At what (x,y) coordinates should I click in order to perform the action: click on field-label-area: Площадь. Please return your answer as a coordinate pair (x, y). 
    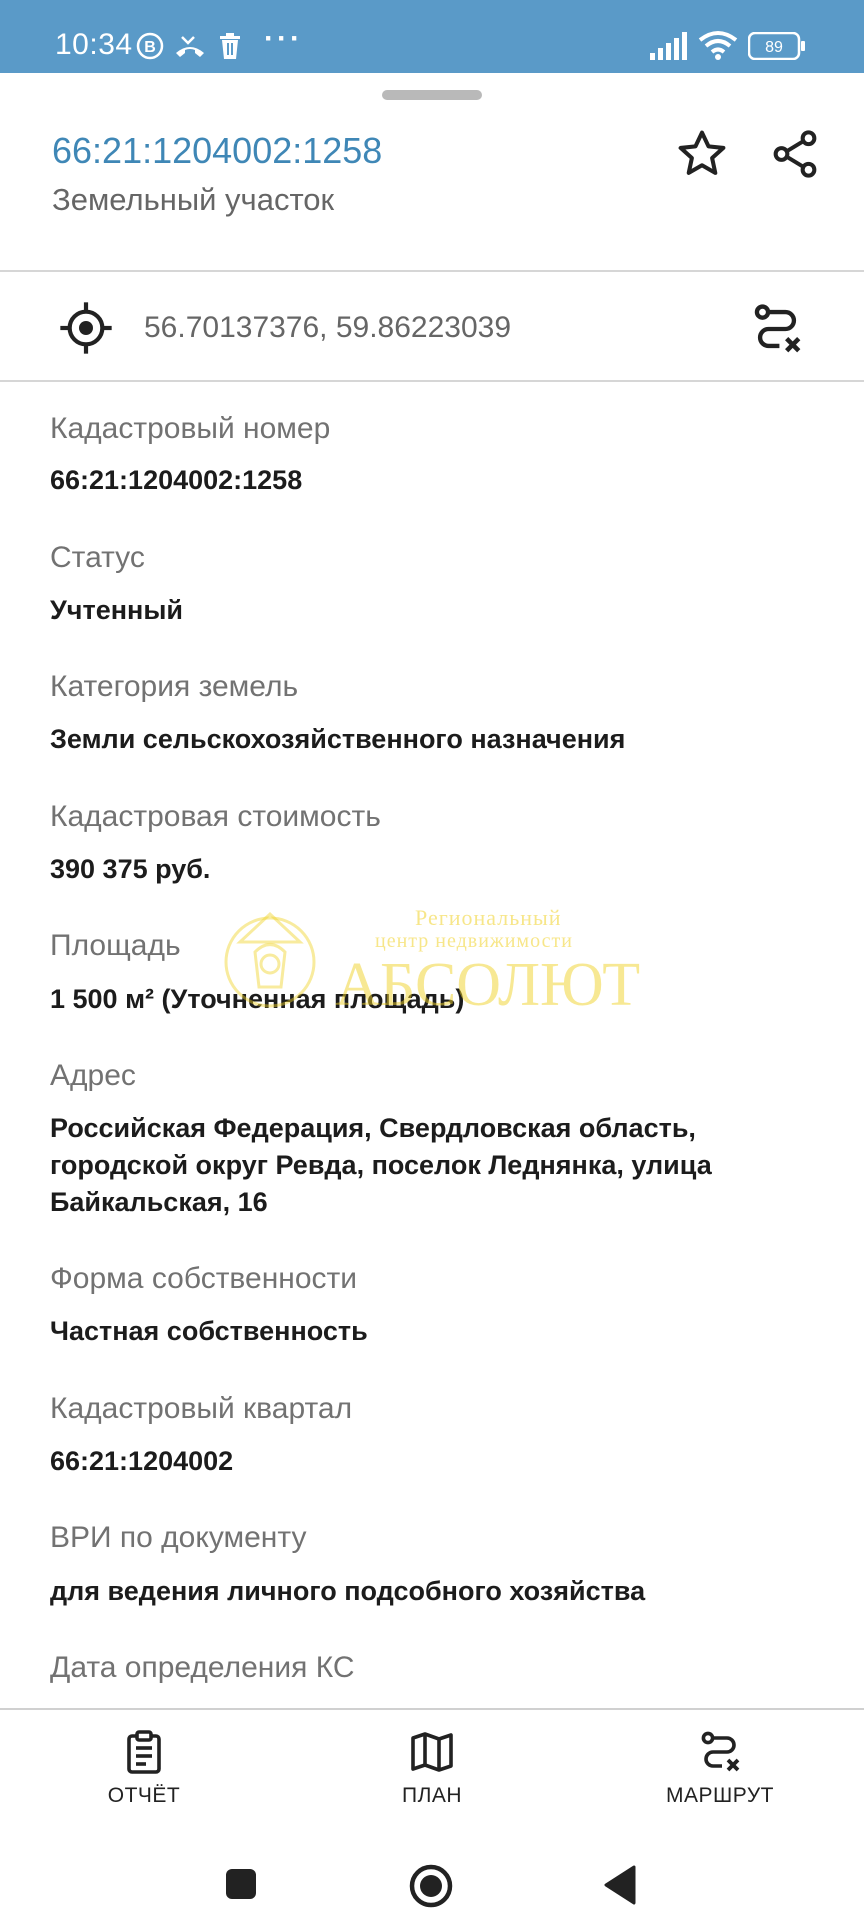
    Looking at the image, I should click on (115, 945).